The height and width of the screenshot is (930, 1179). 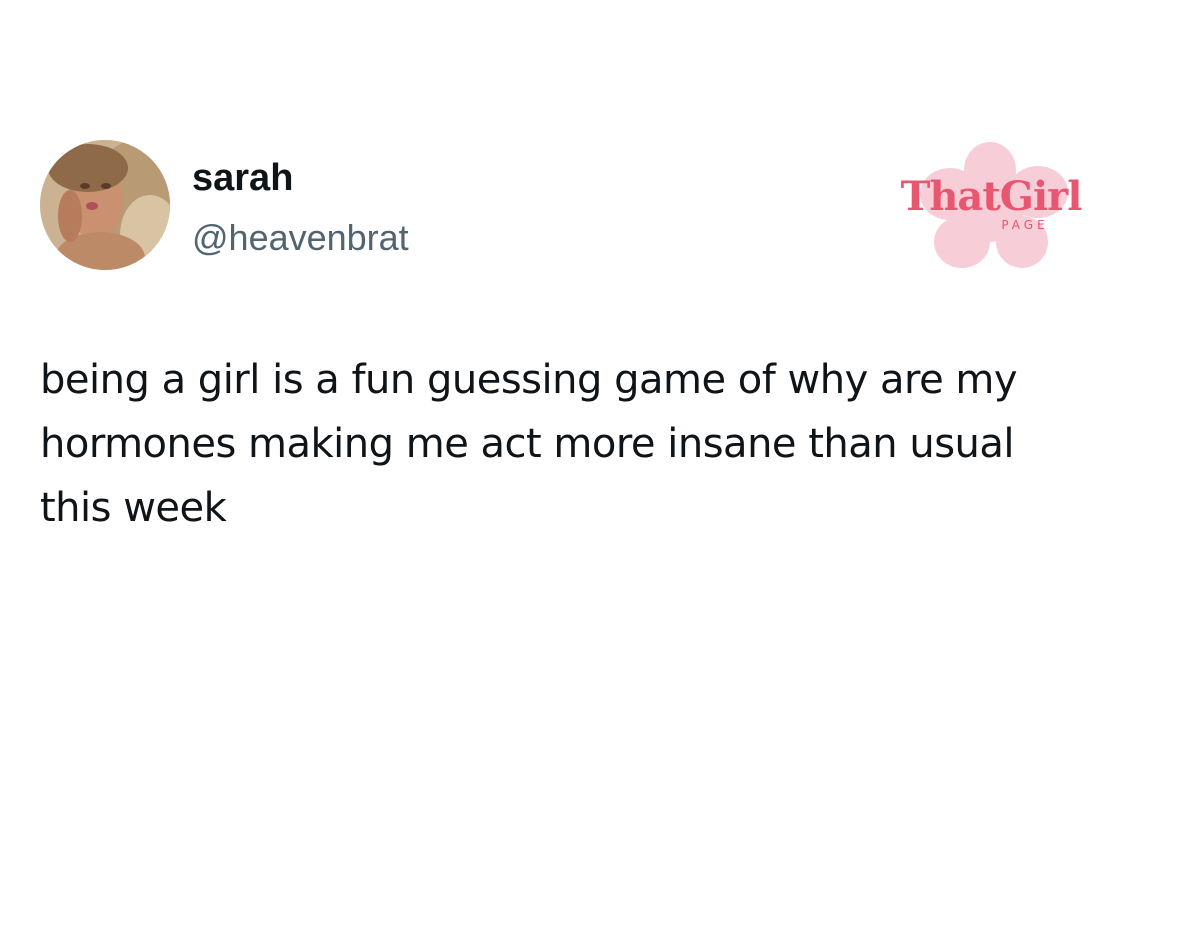 I want to click on display-name: sarah, so click(x=300, y=178).